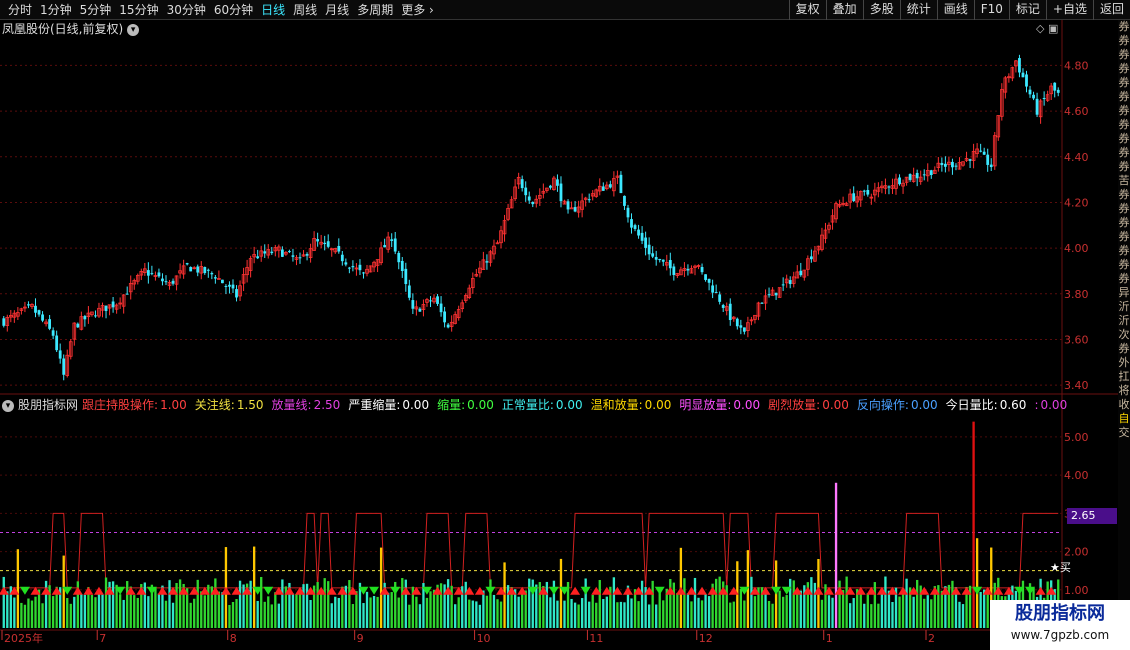  I want to click on indicator-label: 今日量比:, so click(971, 405).